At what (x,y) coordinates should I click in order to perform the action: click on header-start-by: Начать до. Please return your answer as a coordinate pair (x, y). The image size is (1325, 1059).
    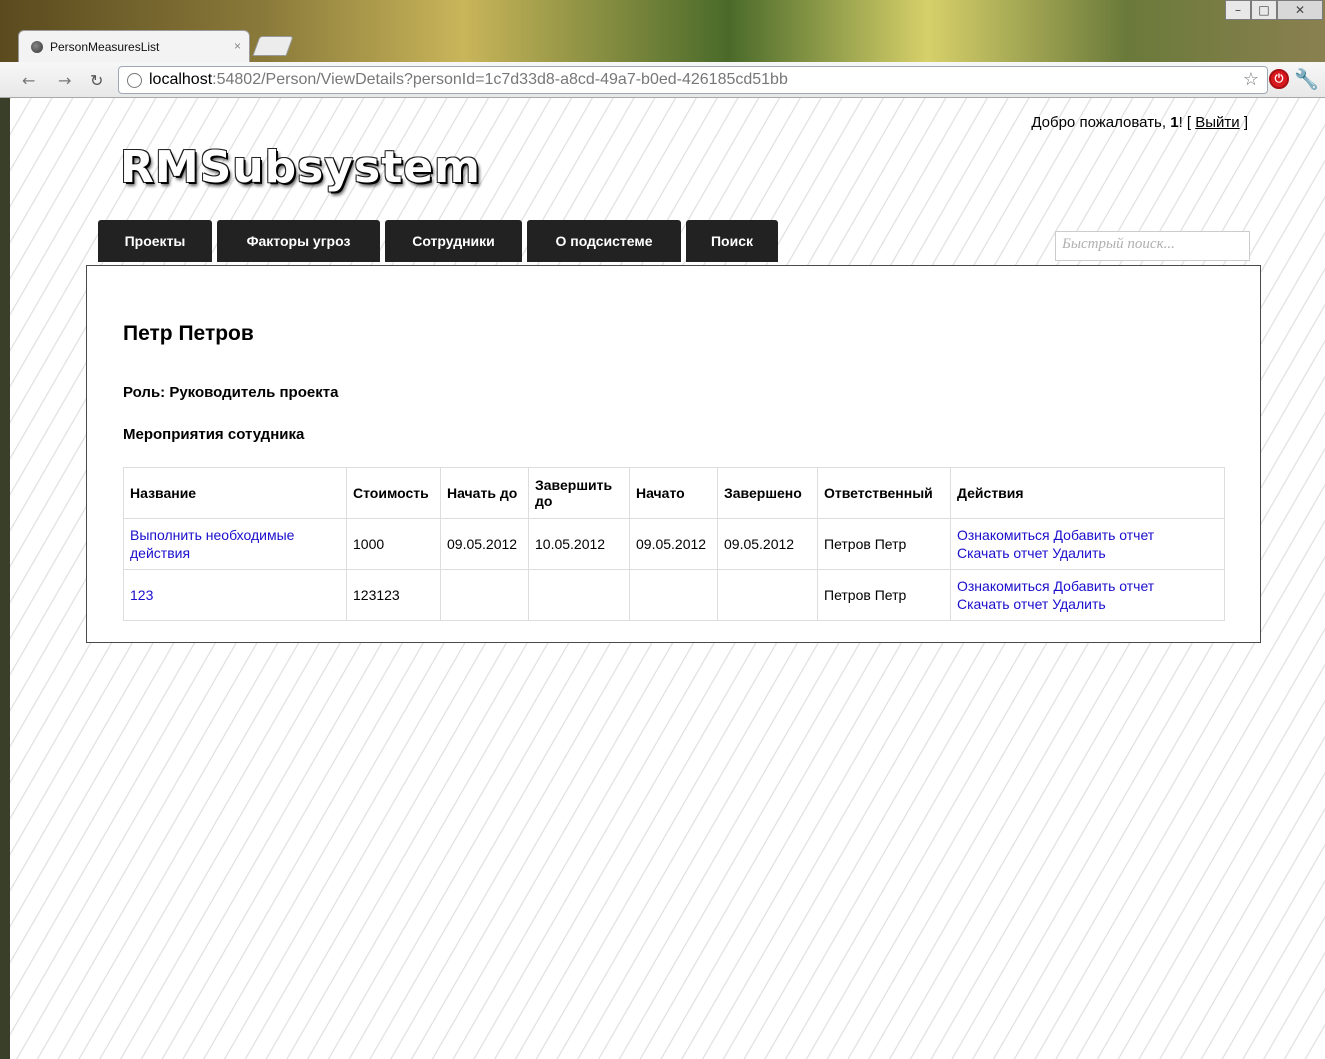
    Looking at the image, I should click on (484, 493).